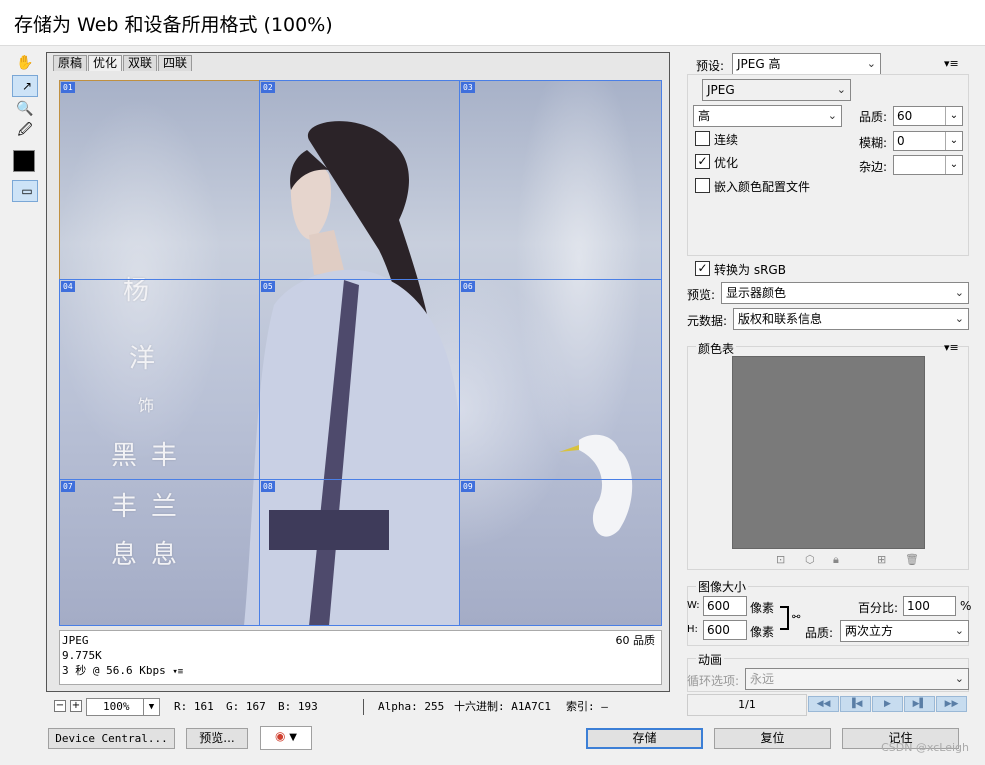 The height and width of the screenshot is (765, 985). What do you see at coordinates (635, 640) in the screenshot?
I see `info-quality: 60 品质` at bounding box center [635, 640].